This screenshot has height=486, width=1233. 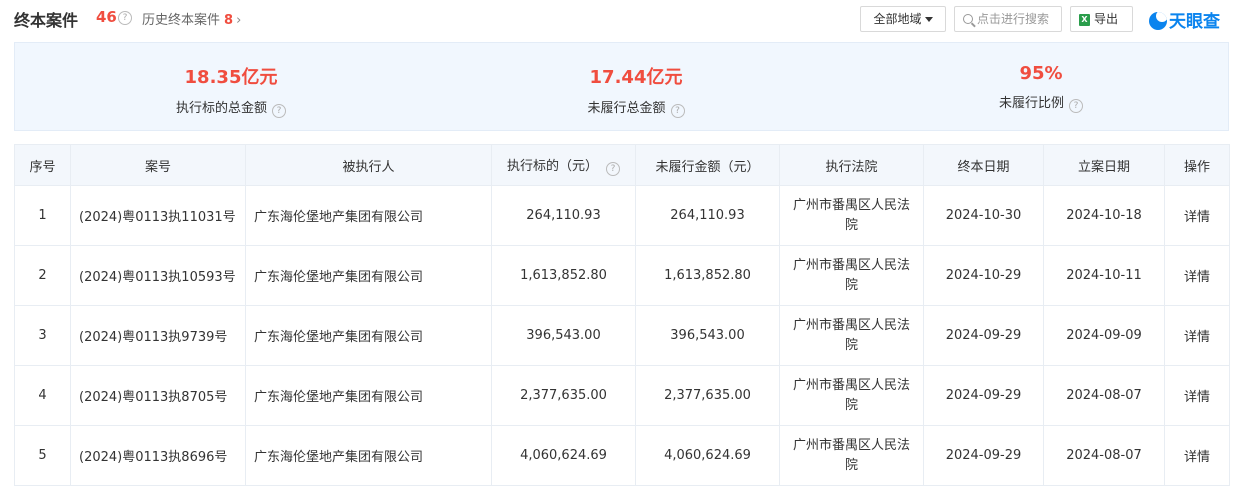 I want to click on tianyancha-logo: 天眼查, so click(x=1184, y=19).